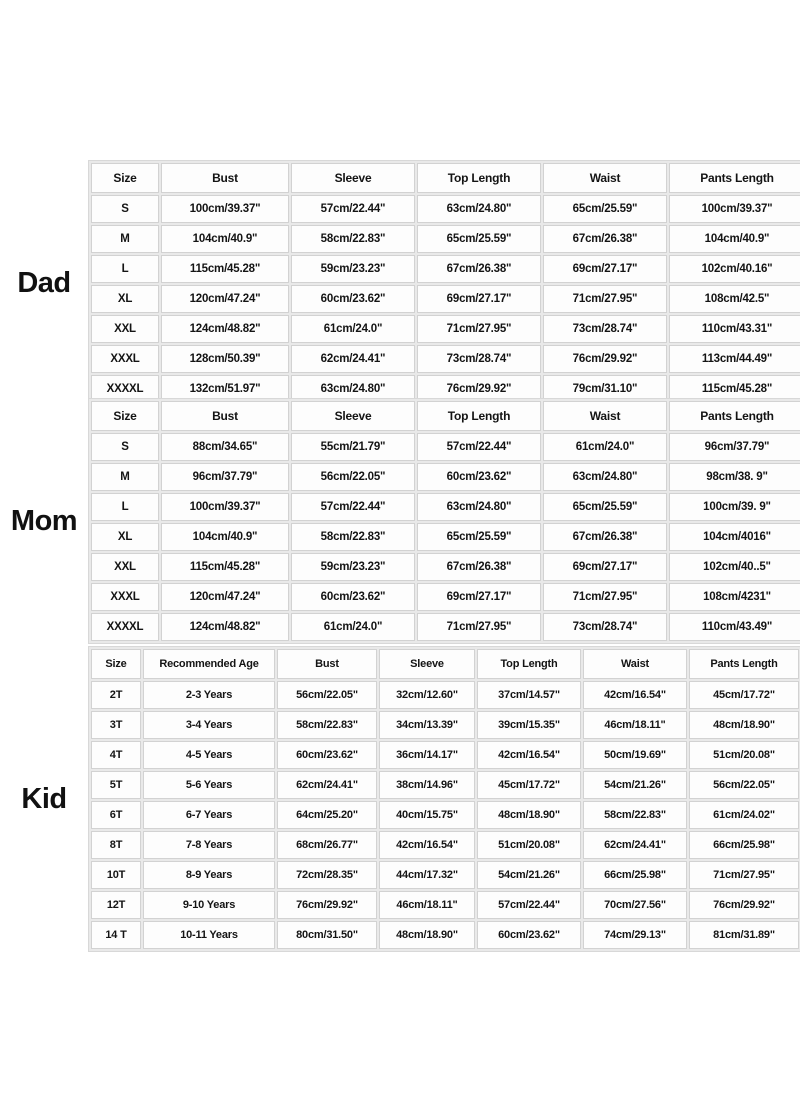 The width and height of the screenshot is (800, 1096). What do you see at coordinates (44, 798) in the screenshot?
I see `group-label-kid: Kid` at bounding box center [44, 798].